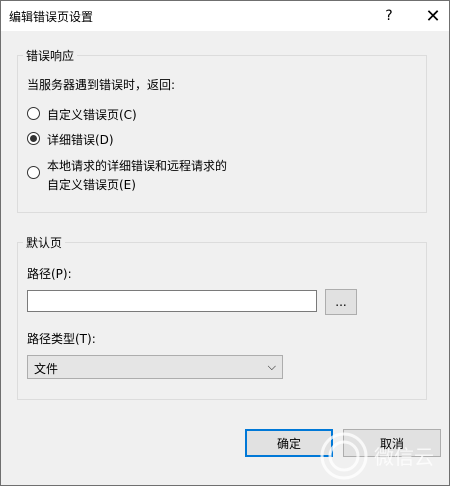 This screenshot has height=488, width=452. What do you see at coordinates (46, 369) in the screenshot?
I see `path-type-value: 文件` at bounding box center [46, 369].